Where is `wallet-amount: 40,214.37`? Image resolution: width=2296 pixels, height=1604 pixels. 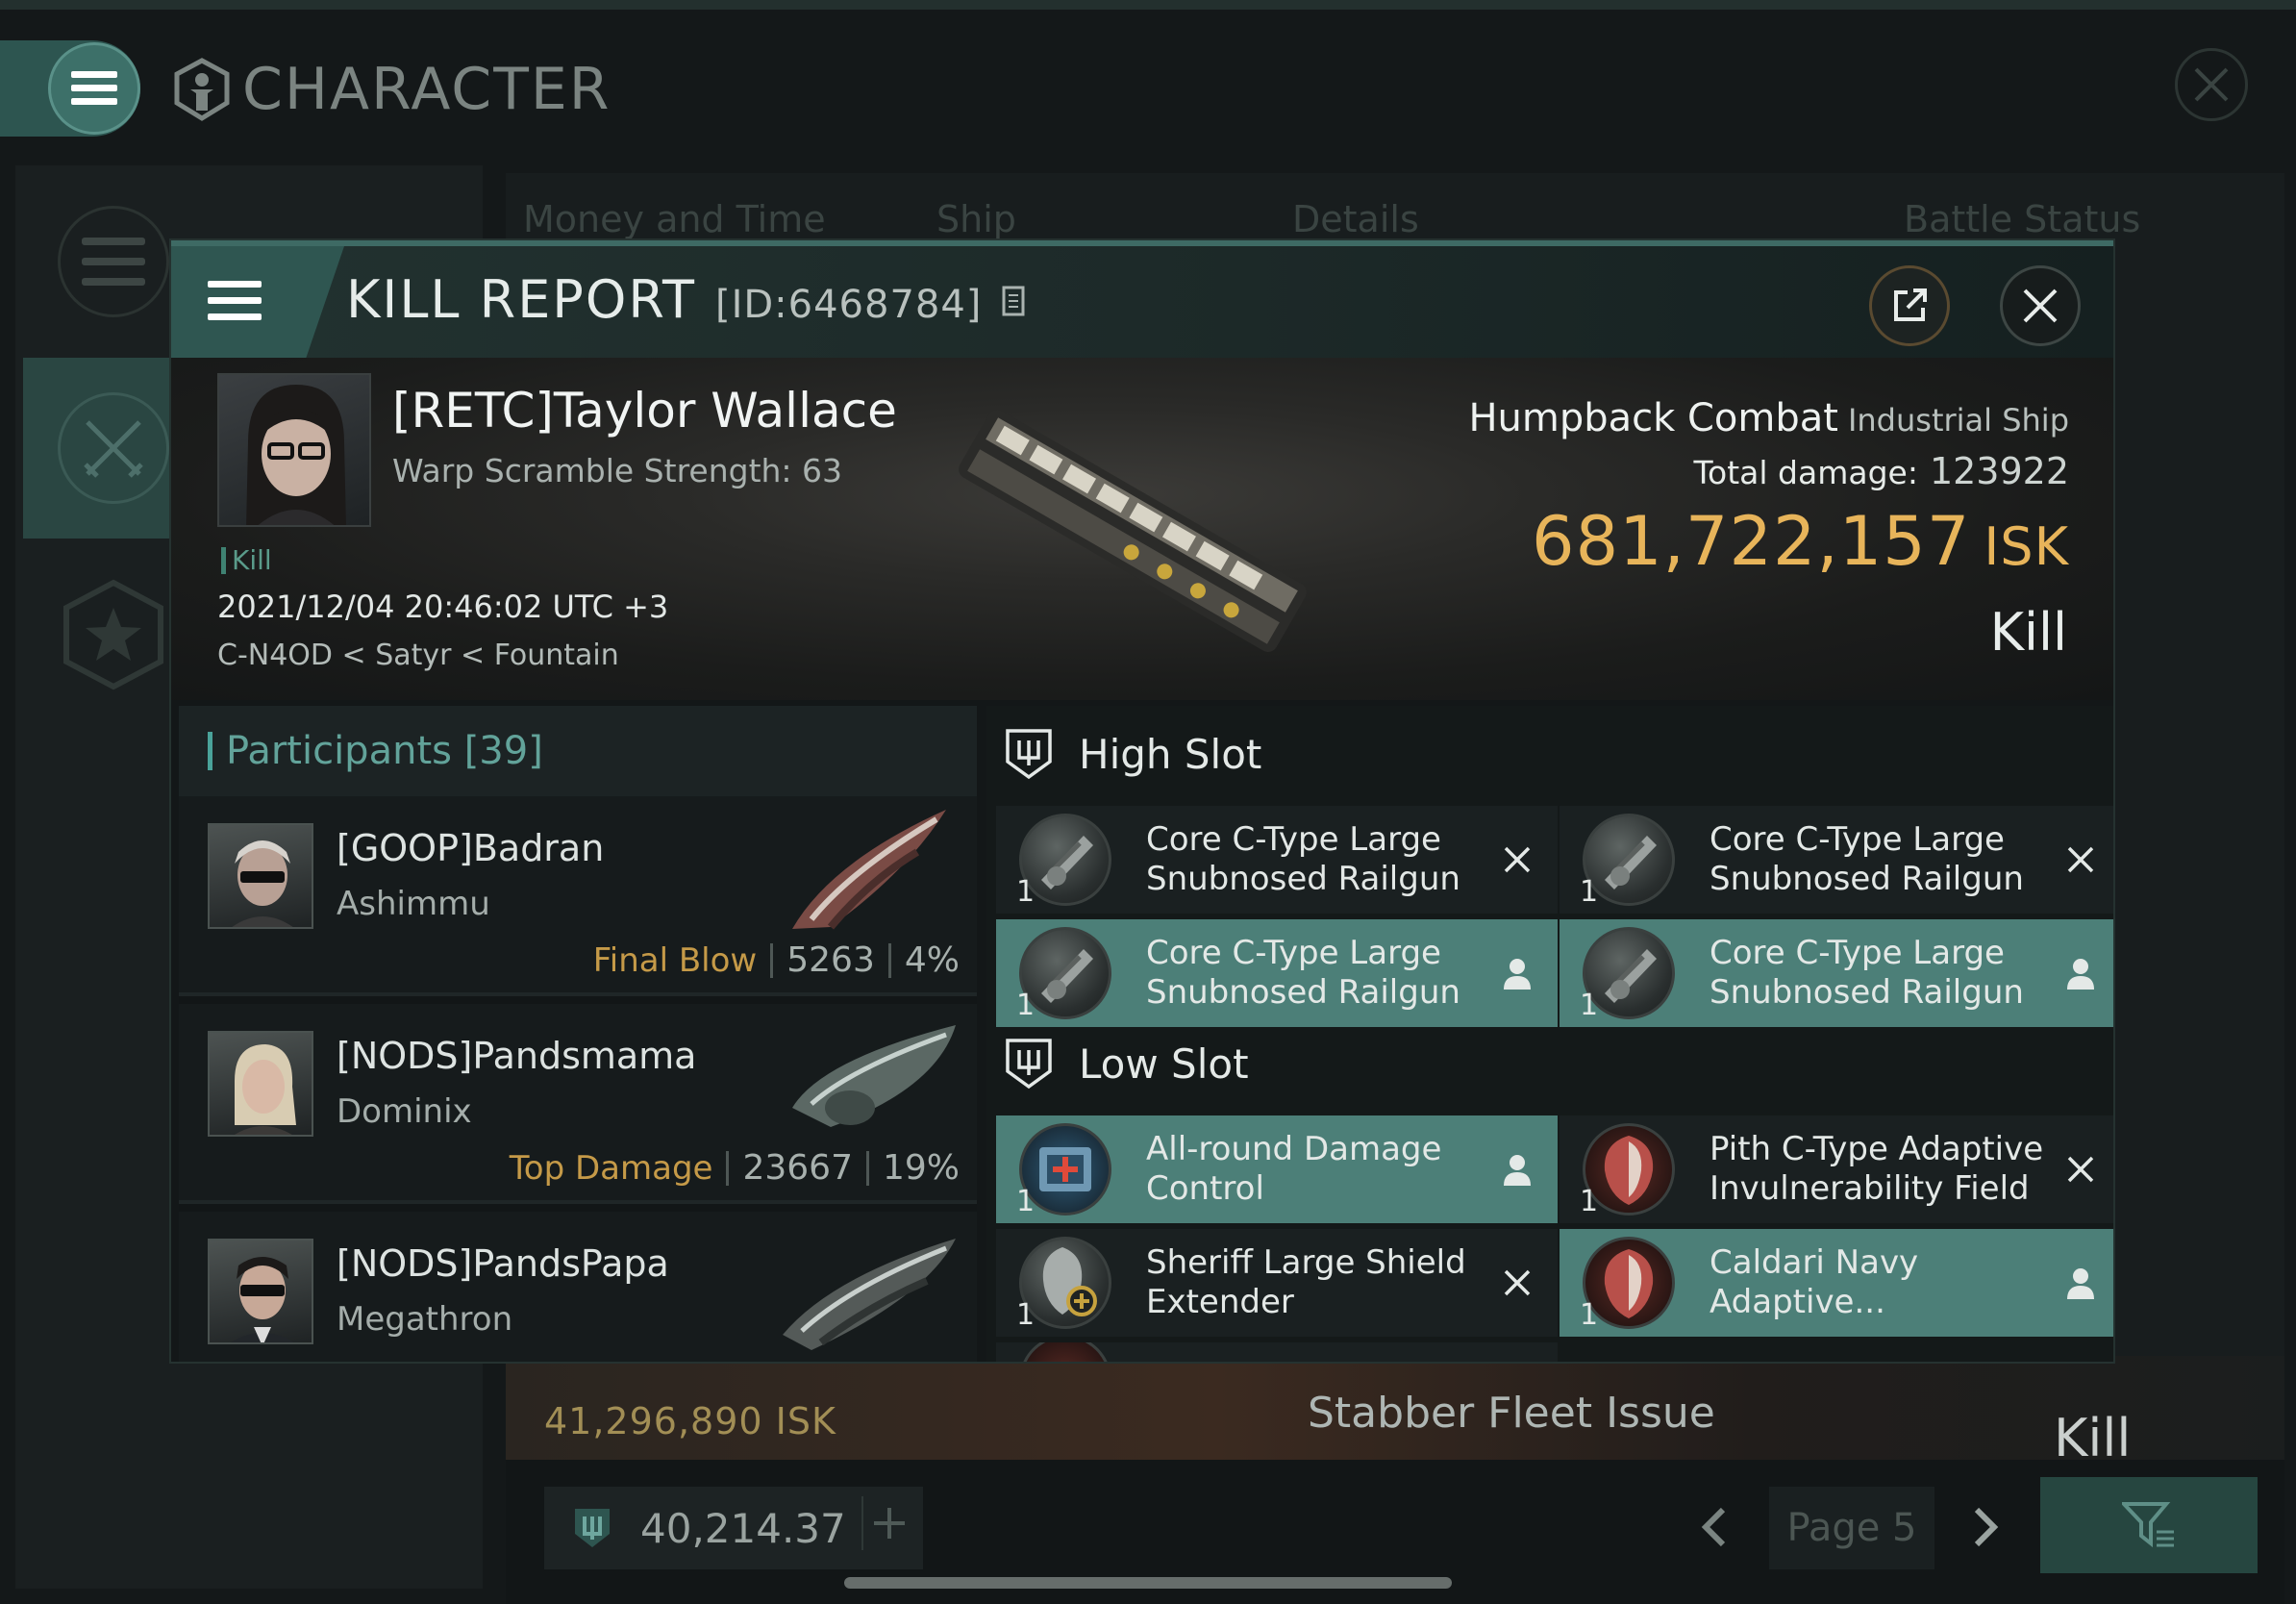
wallet-amount: 40,214.37 is located at coordinates (743, 1528).